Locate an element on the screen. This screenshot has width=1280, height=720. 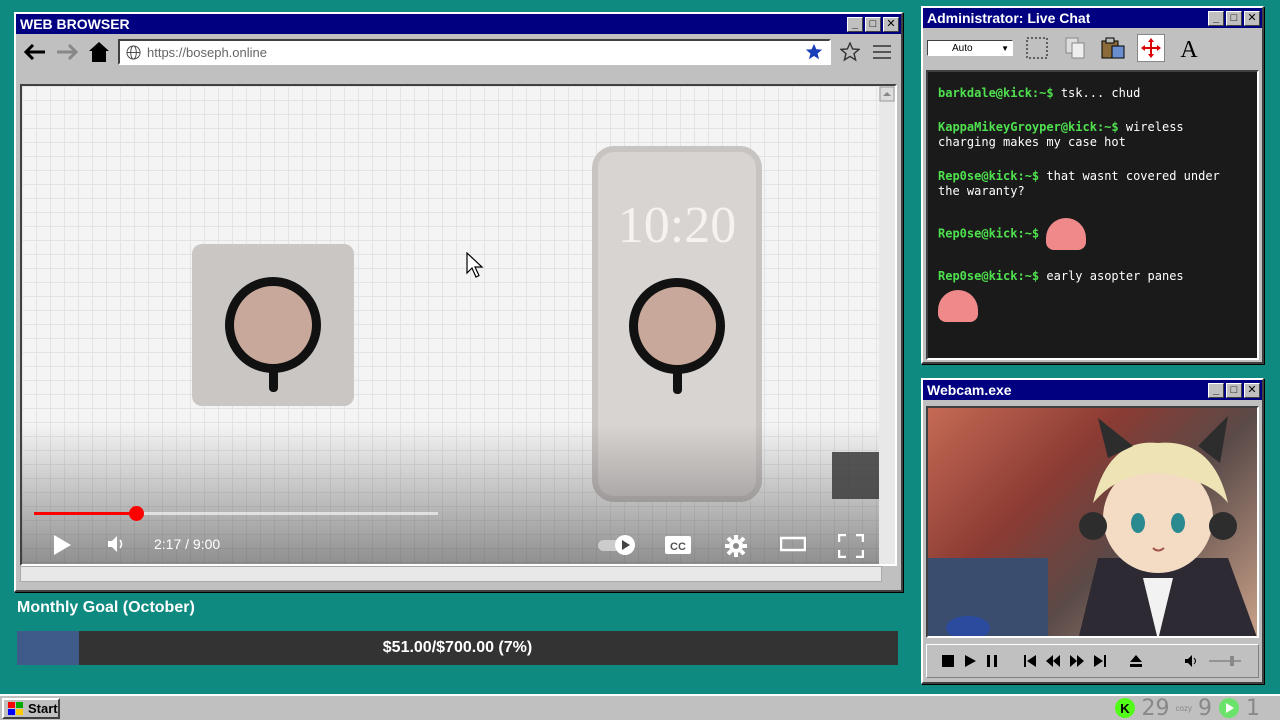
clipboard-icon is located at coordinates (1113, 48).